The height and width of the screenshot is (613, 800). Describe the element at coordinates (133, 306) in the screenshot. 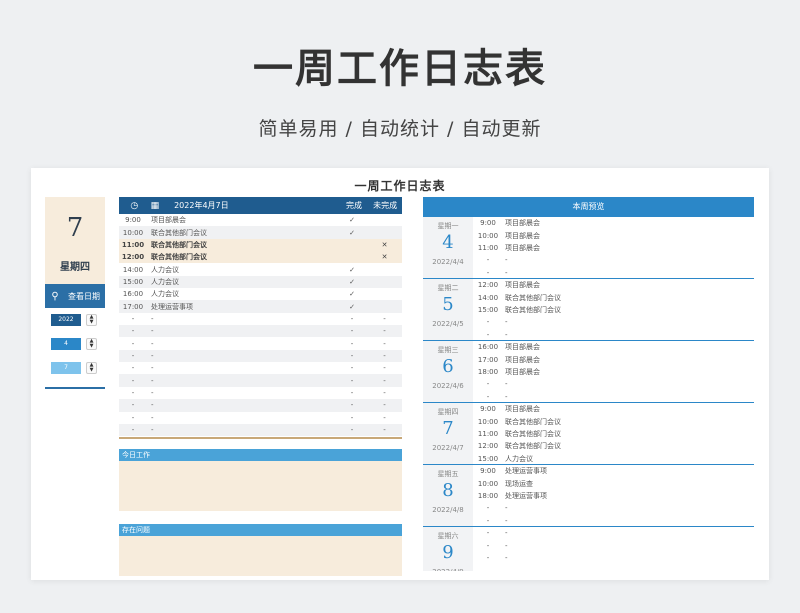

I see `task-time: 17:00` at that location.